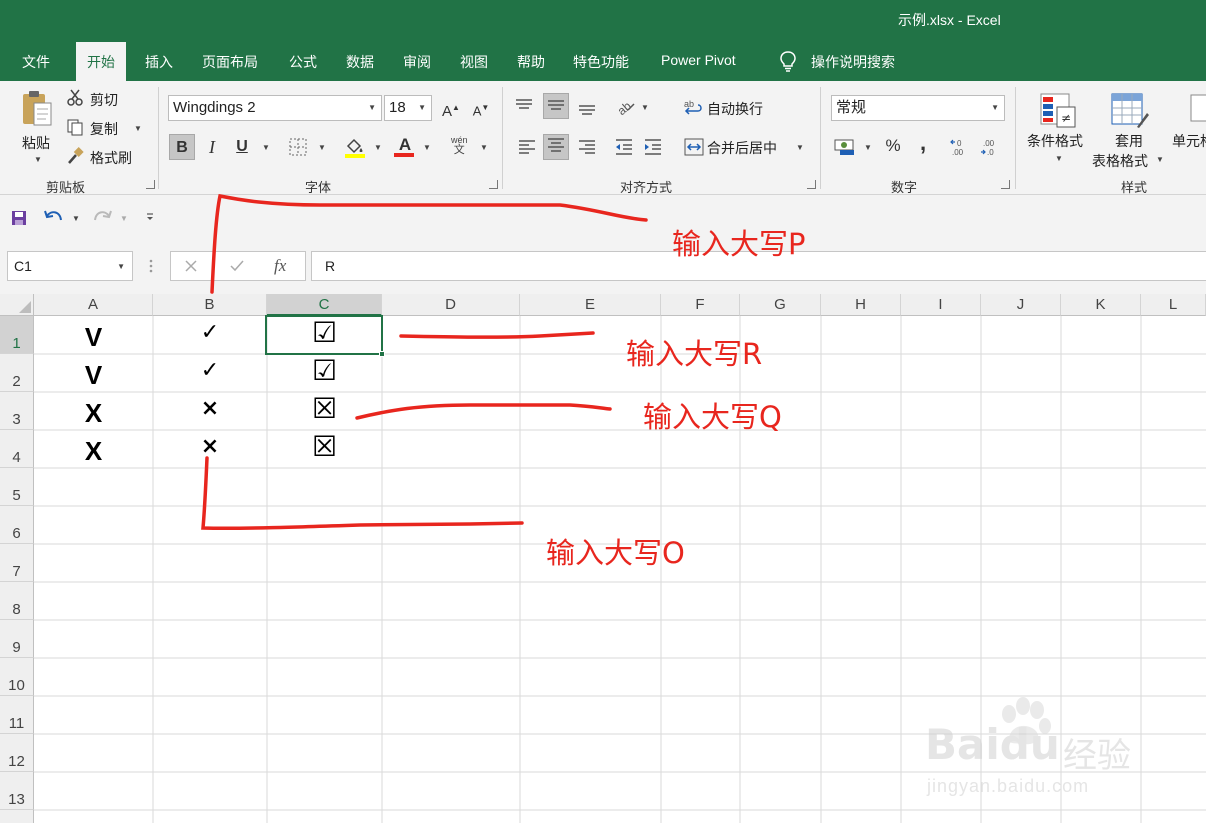 This screenshot has height=823, width=1206. Describe the element at coordinates (800, 147) in the screenshot. I see `merge-center-dropdown-icon: ▼` at that location.